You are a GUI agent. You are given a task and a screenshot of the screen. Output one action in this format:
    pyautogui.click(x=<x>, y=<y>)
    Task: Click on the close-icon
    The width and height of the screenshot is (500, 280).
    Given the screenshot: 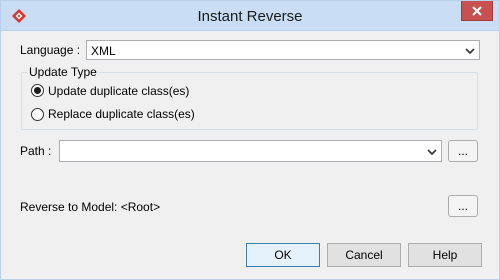 What is the action you would take?
    pyautogui.click(x=477, y=10)
    